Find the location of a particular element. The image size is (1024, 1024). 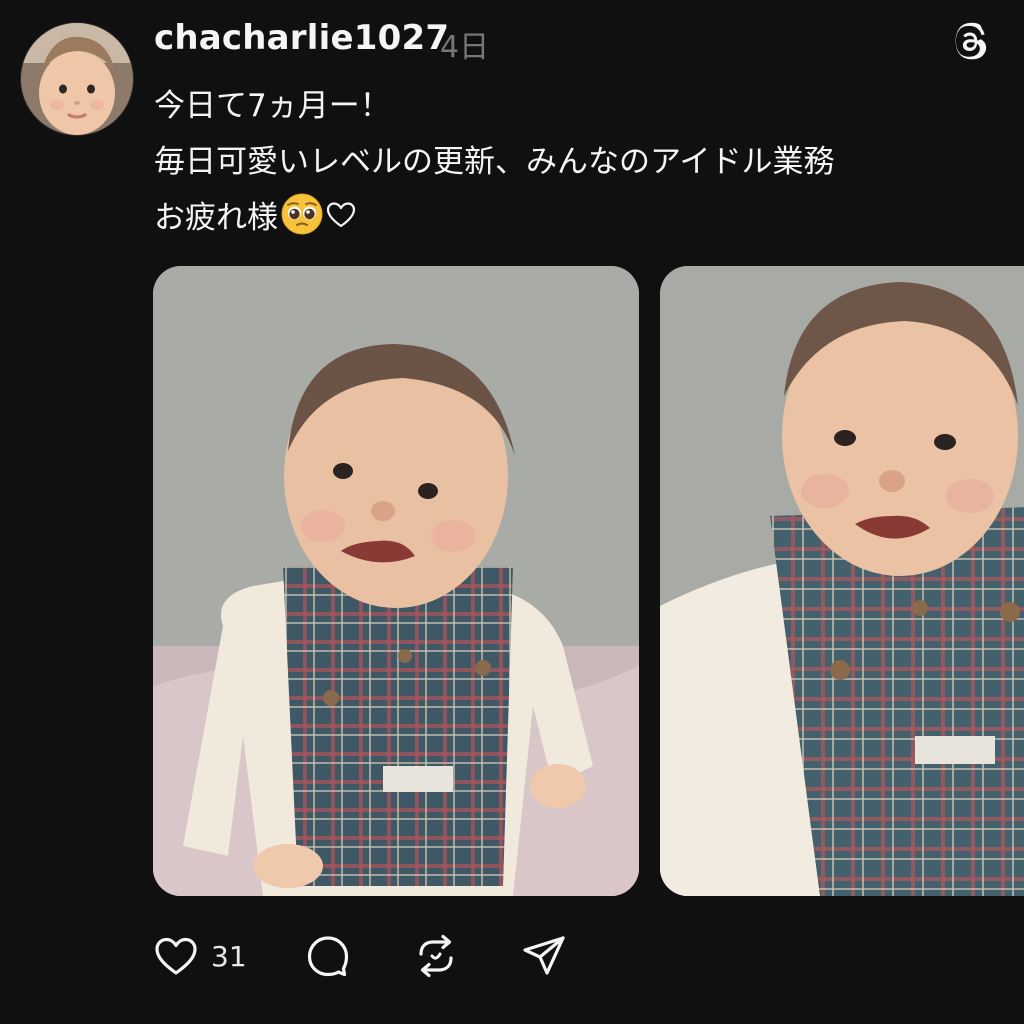

post-caption: 今日て7ヵ月ー！ 毎日可愛いレベルの更新、みんなのアイドル業務 お疲れ様 is located at coordinates (574, 162).